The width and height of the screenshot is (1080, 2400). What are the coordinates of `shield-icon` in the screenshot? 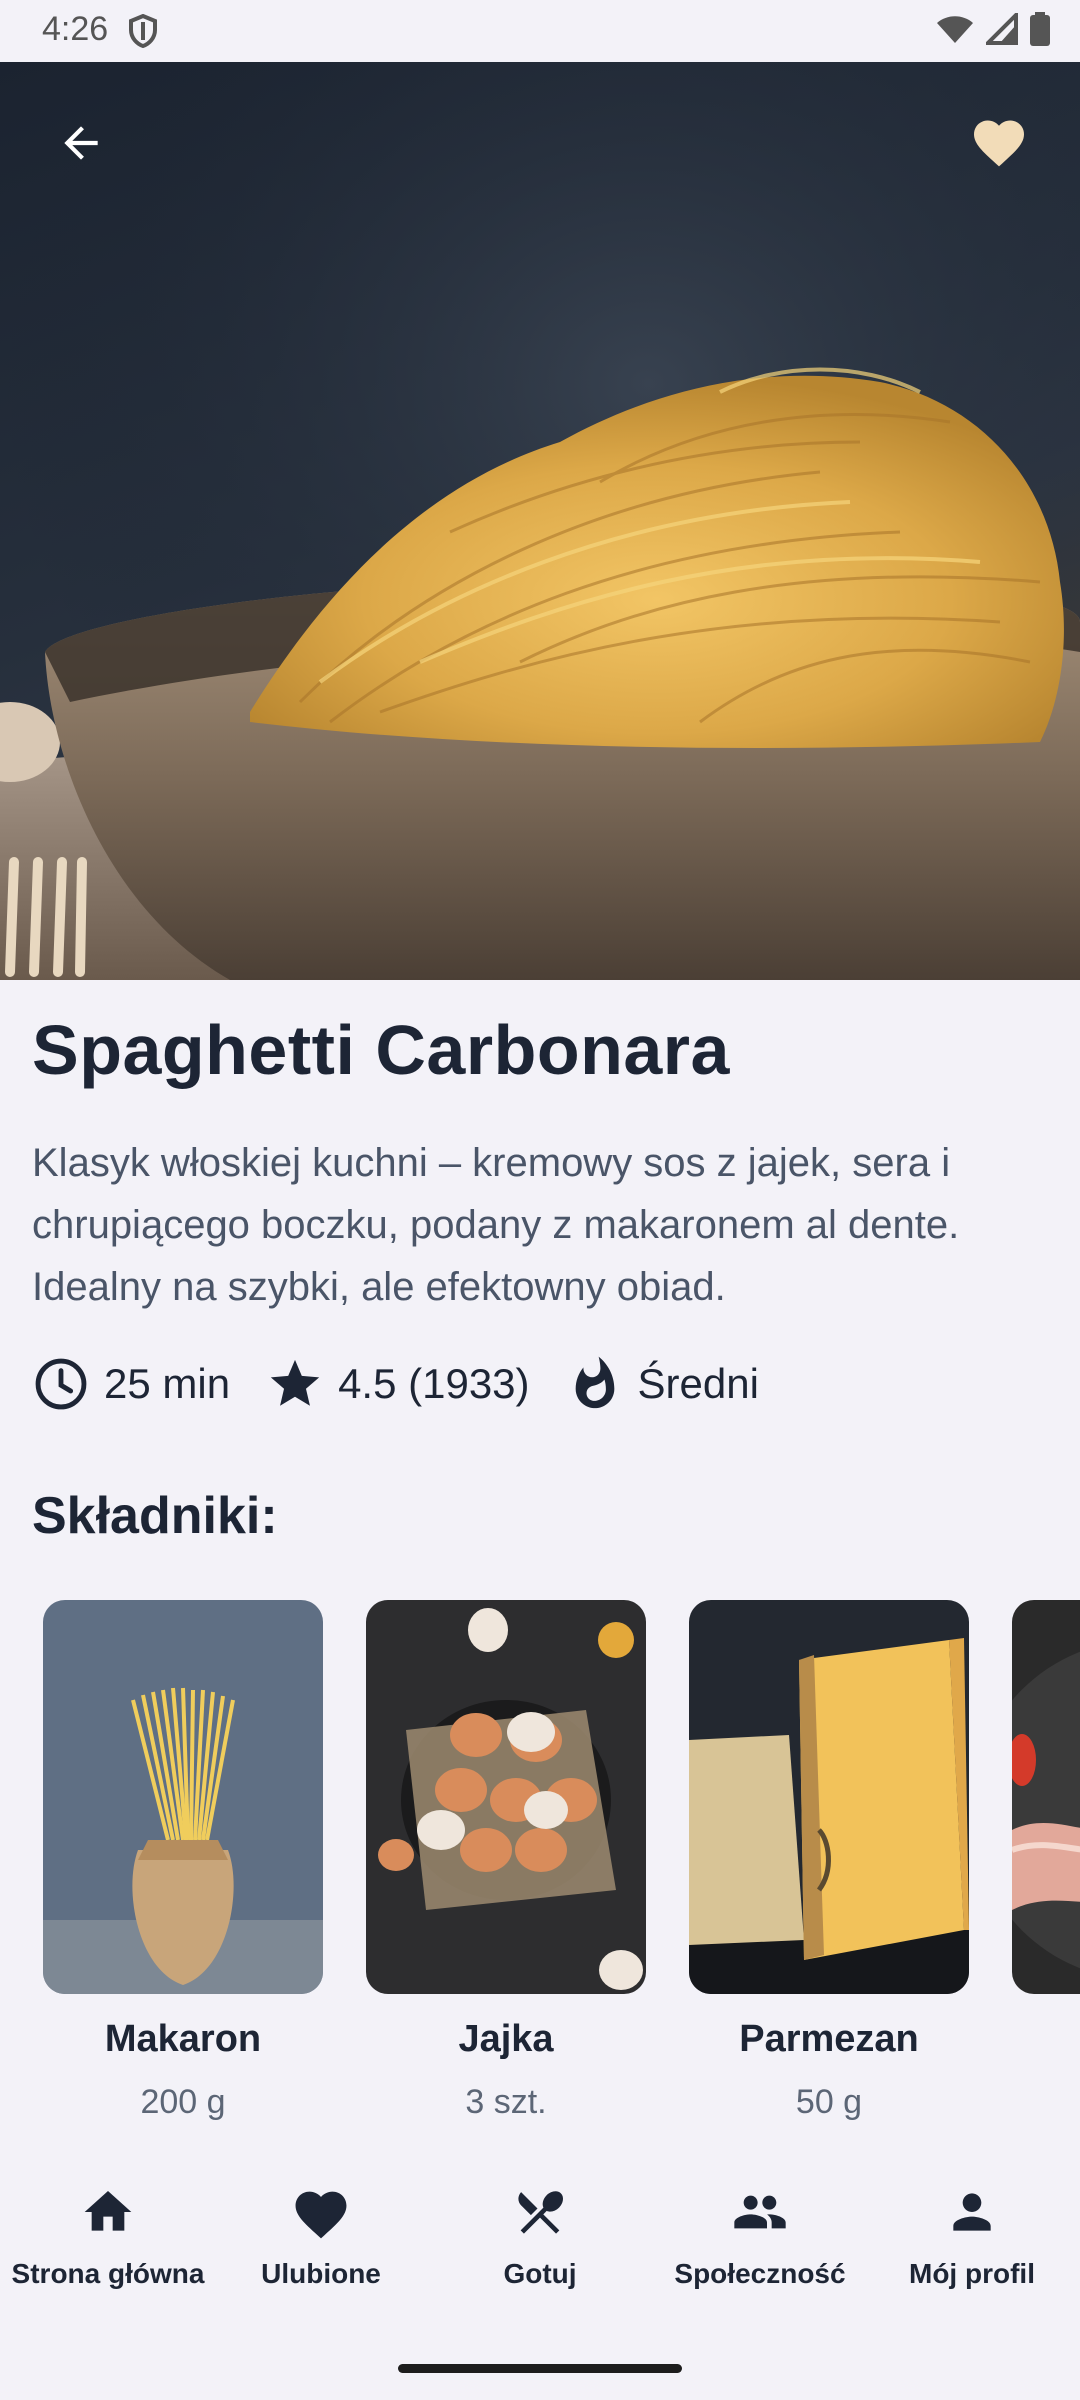 It's located at (143, 31).